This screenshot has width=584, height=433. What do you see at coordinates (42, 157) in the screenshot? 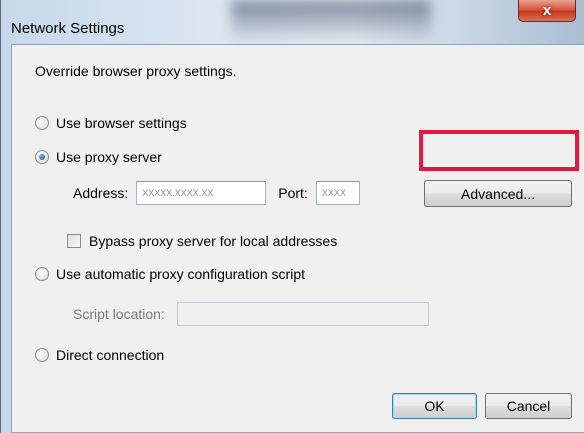
I see `radio-proxy-server` at bounding box center [42, 157].